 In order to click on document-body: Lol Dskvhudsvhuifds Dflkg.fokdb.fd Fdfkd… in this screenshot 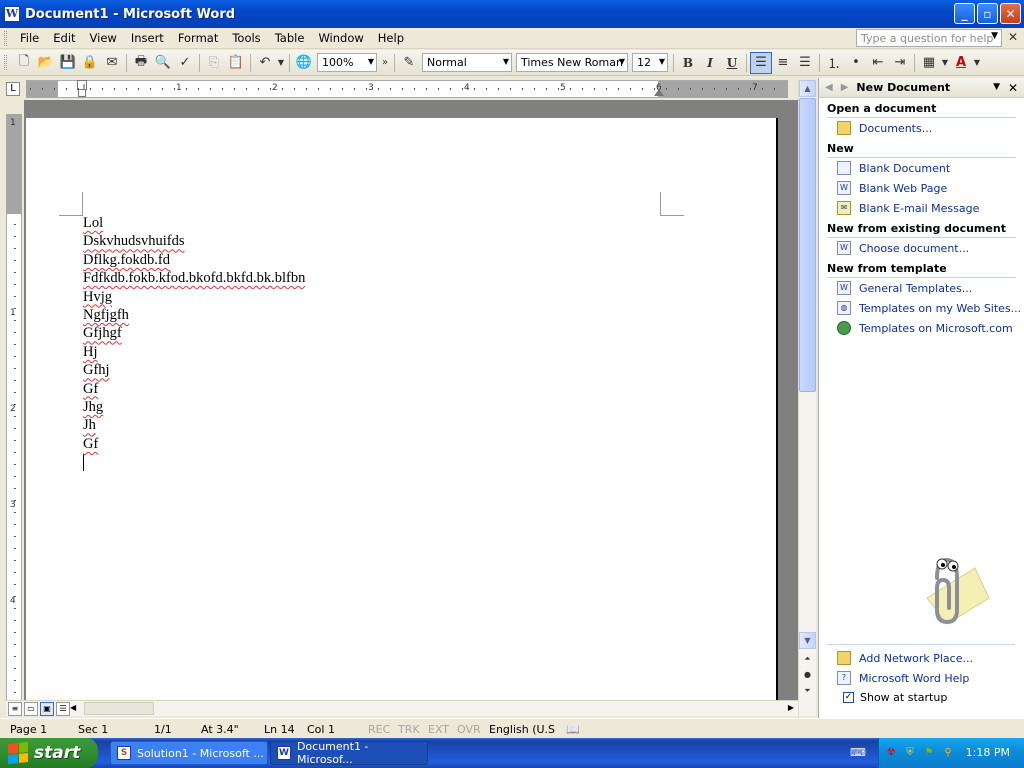, I will do `click(194, 343)`.